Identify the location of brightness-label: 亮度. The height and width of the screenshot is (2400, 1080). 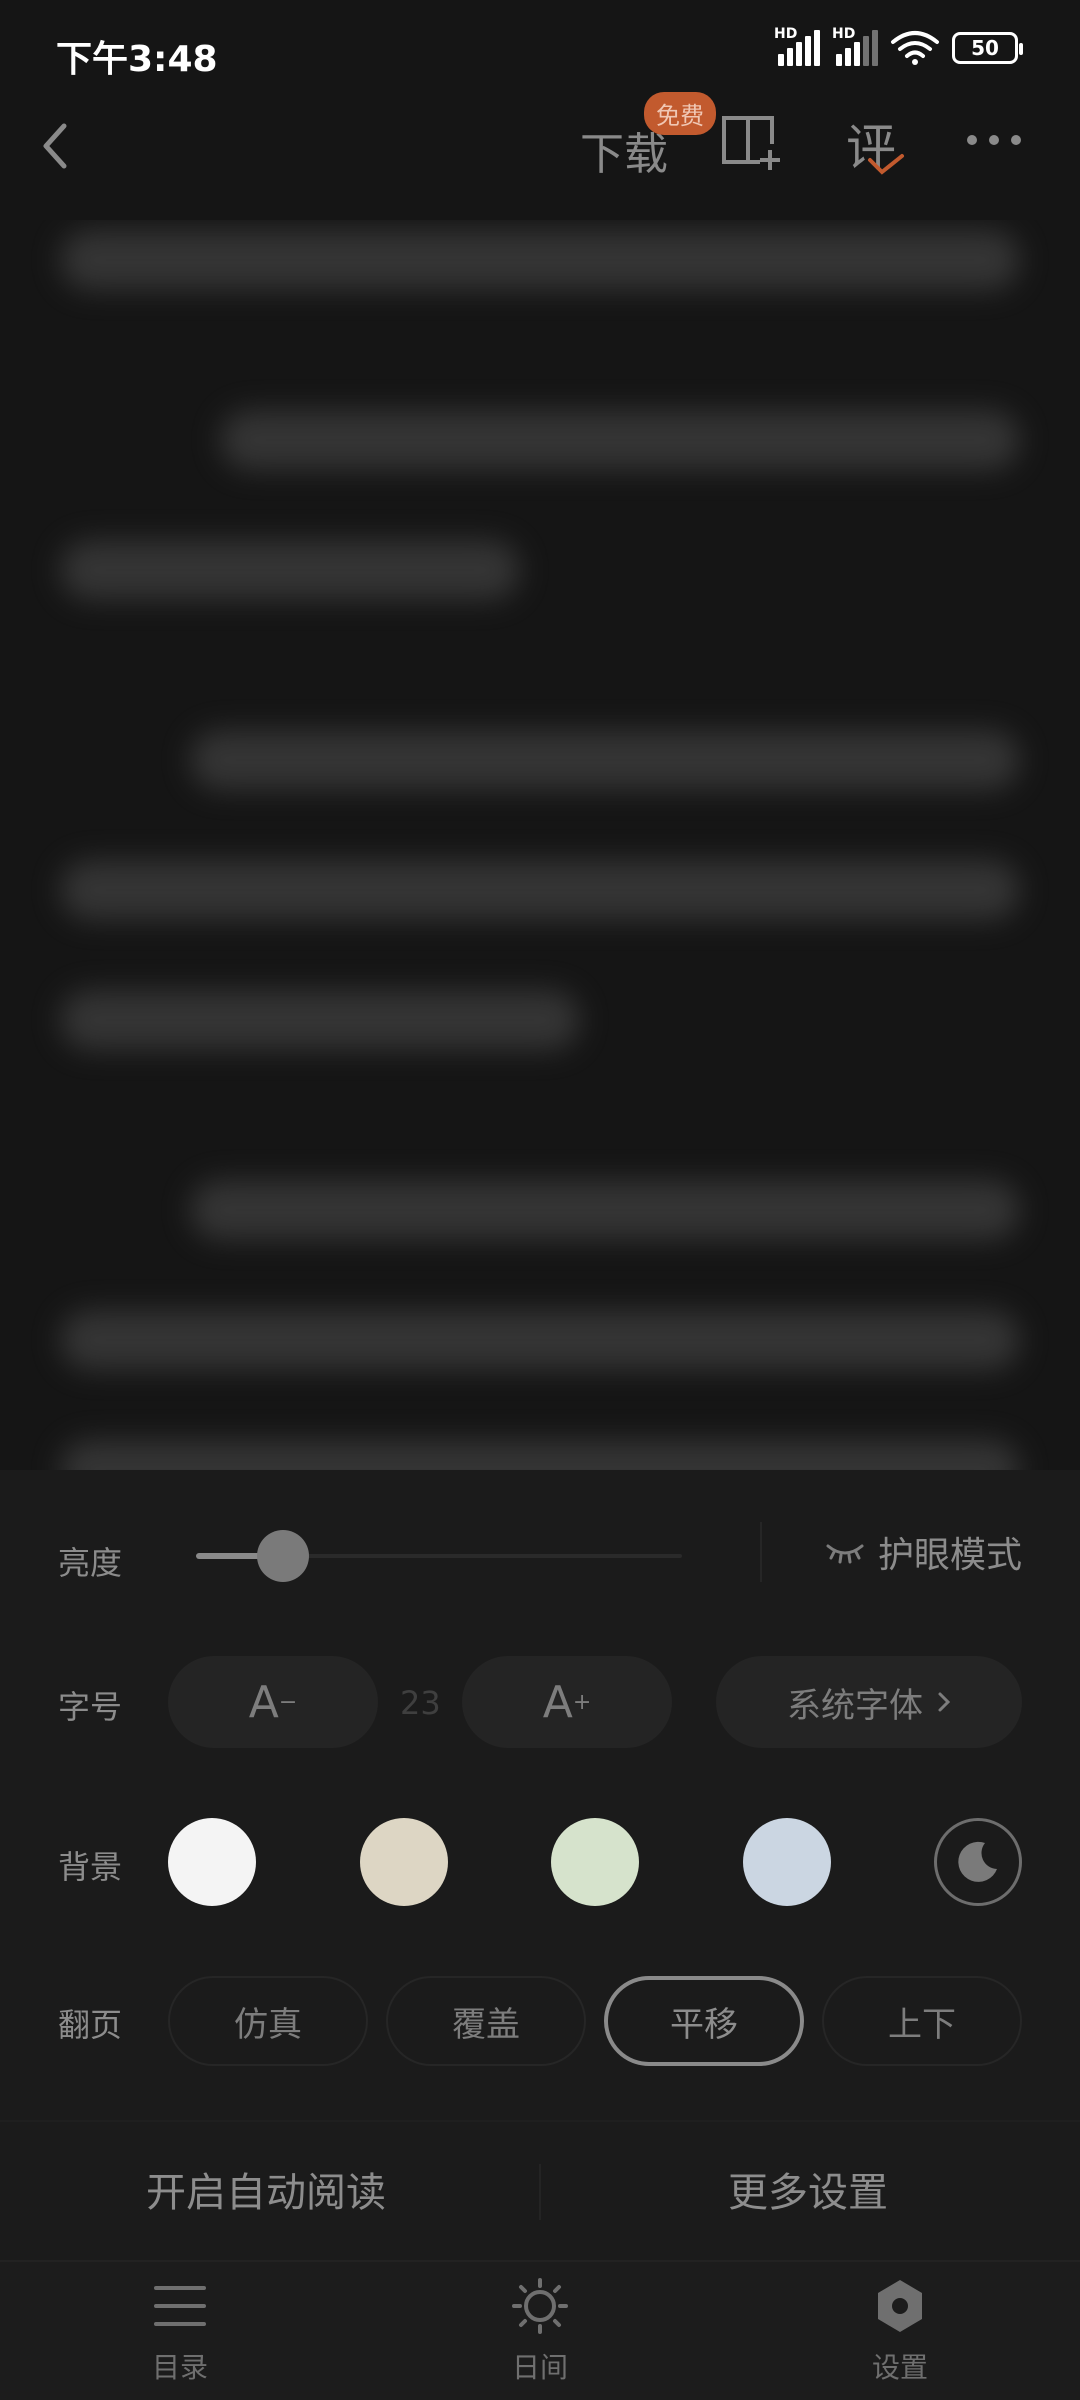
(90, 1563).